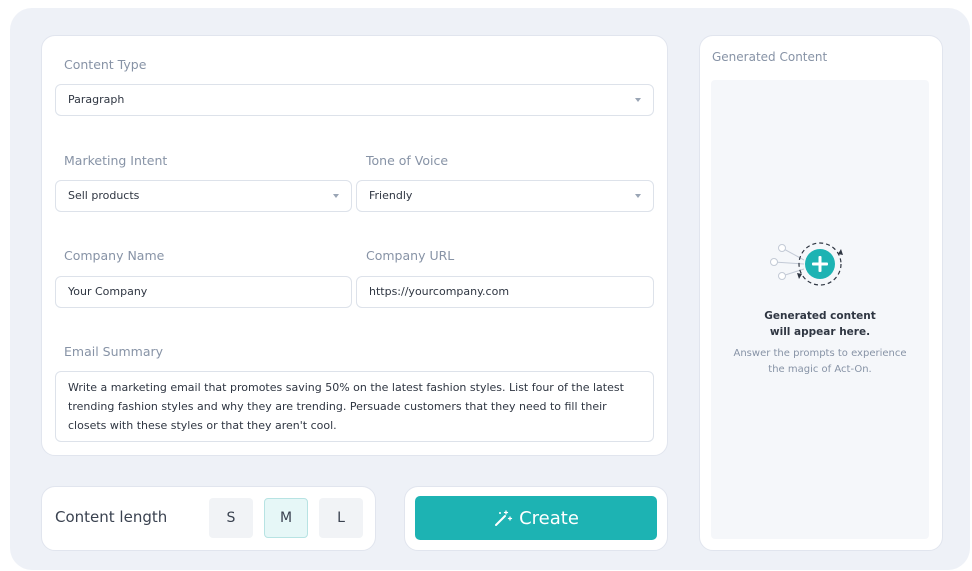 The height and width of the screenshot is (571, 972). I want to click on tone-of-voice-value: Friendly, so click(391, 195).